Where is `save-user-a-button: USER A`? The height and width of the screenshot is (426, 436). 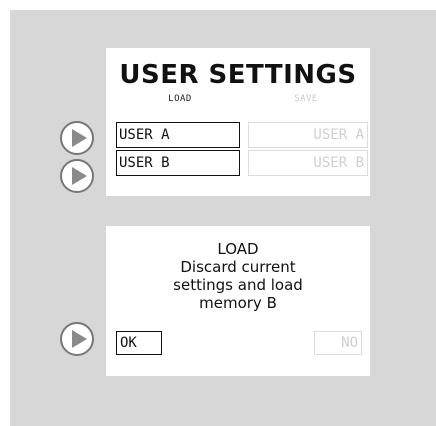 save-user-a-button: USER A is located at coordinates (308, 135).